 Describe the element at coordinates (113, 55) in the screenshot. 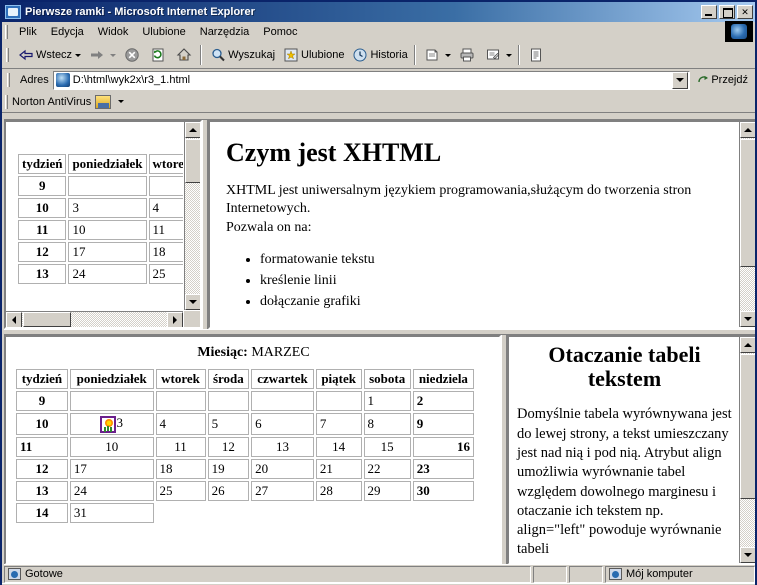

I see `forward-dropdown-icon` at that location.